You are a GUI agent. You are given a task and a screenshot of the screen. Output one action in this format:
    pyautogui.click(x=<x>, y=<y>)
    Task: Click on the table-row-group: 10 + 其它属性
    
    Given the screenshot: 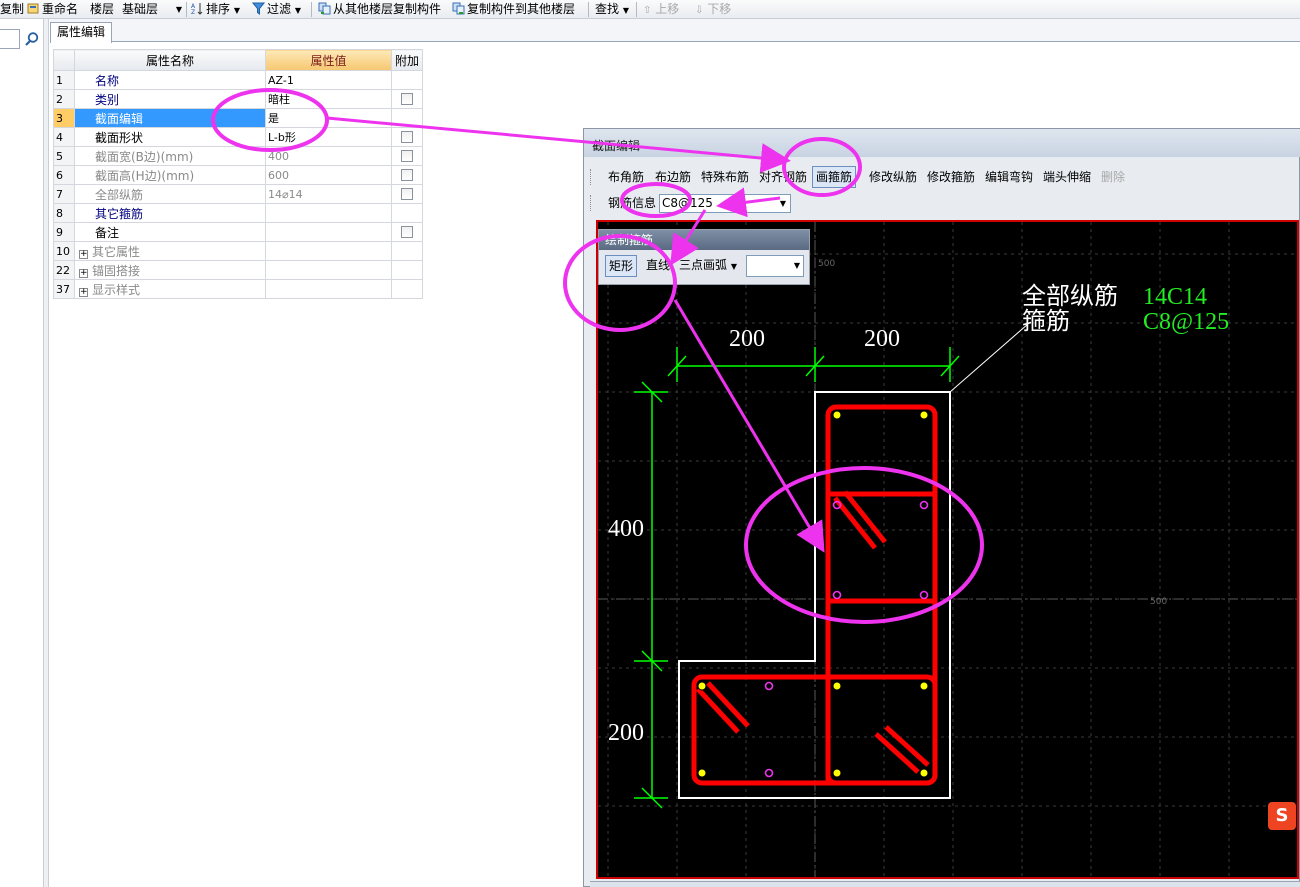 What is the action you would take?
    pyautogui.click(x=238, y=251)
    